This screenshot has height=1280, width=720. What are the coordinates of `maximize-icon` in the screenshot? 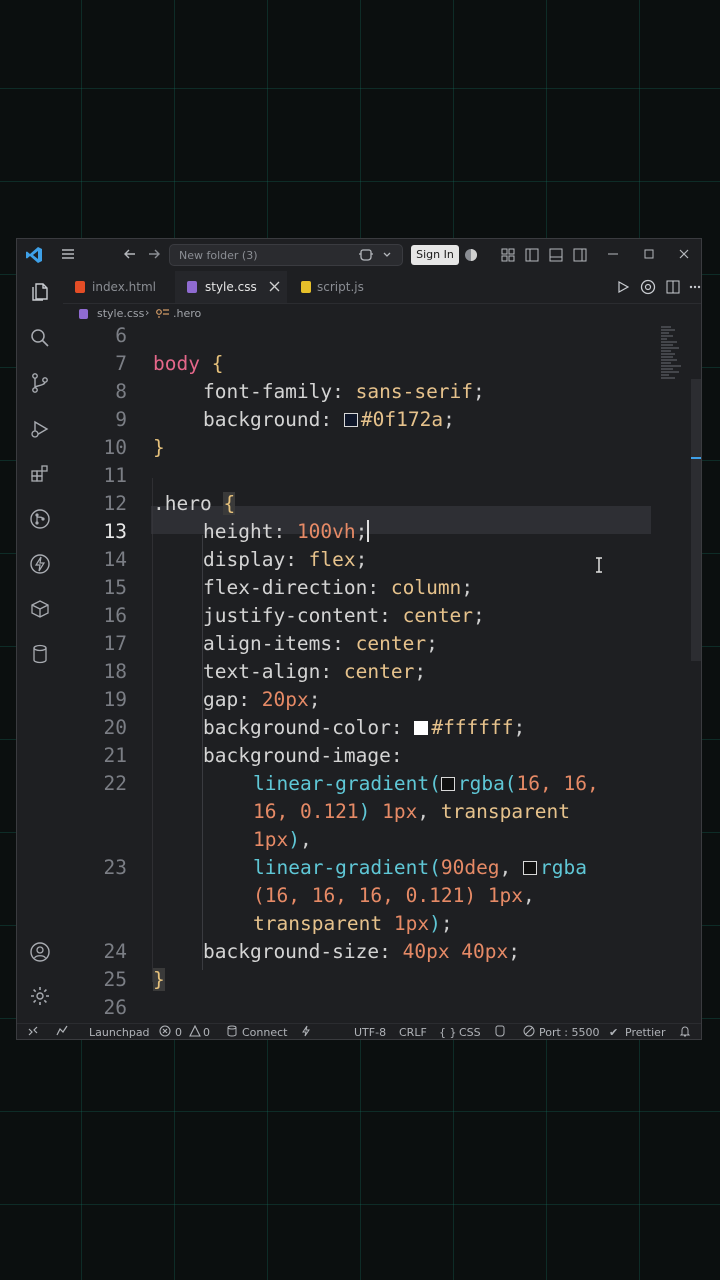 It's located at (649, 254).